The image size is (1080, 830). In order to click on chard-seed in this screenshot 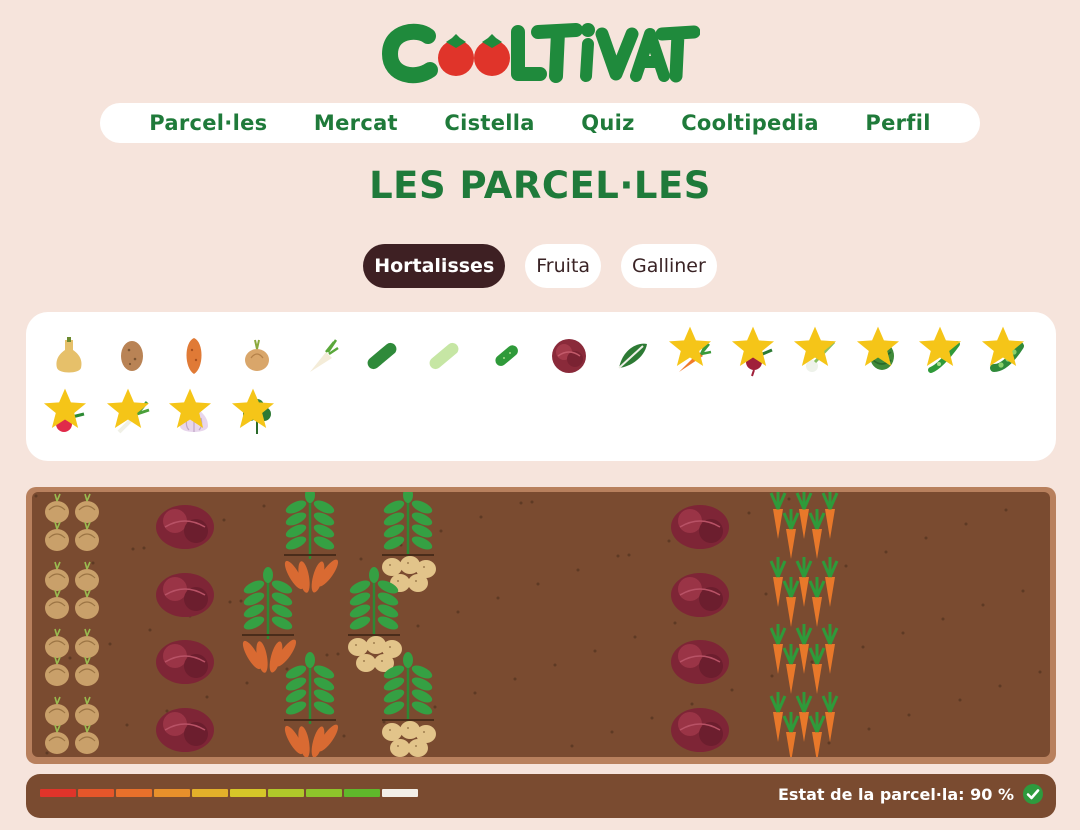, I will do `click(632, 355)`.